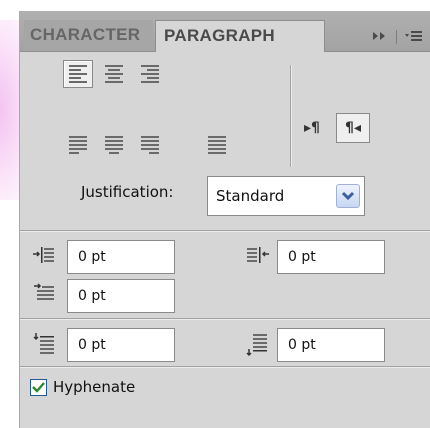 Image resolution: width=430 pixels, height=428 pixels. I want to click on section-divider-hyphenate, so click(225, 366).